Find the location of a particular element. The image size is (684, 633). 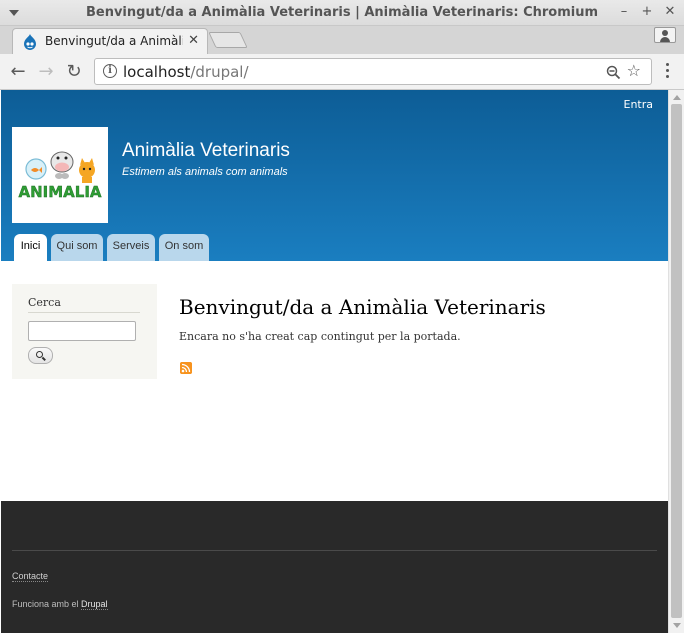

page-title: Benvingut/da a Animàlia Veterinaris is located at coordinates (362, 307).